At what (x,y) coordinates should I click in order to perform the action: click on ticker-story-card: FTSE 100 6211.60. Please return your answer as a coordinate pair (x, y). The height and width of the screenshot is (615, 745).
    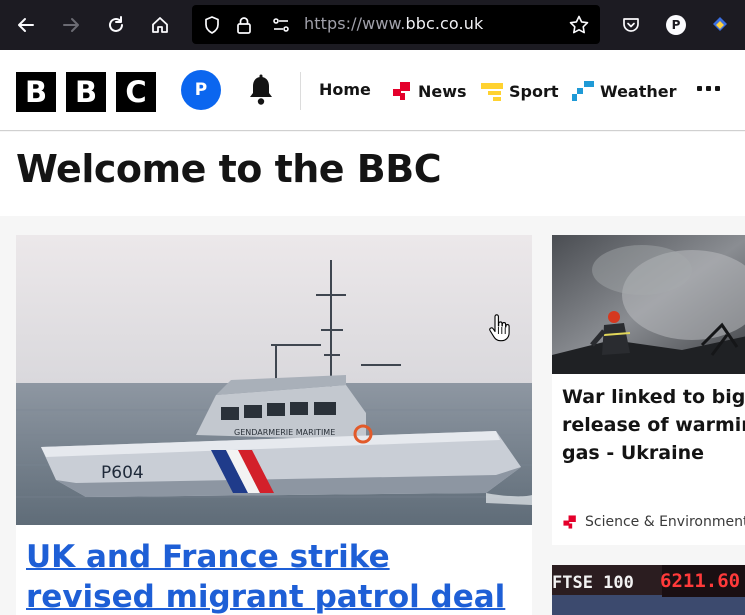
    Looking at the image, I should click on (648, 590).